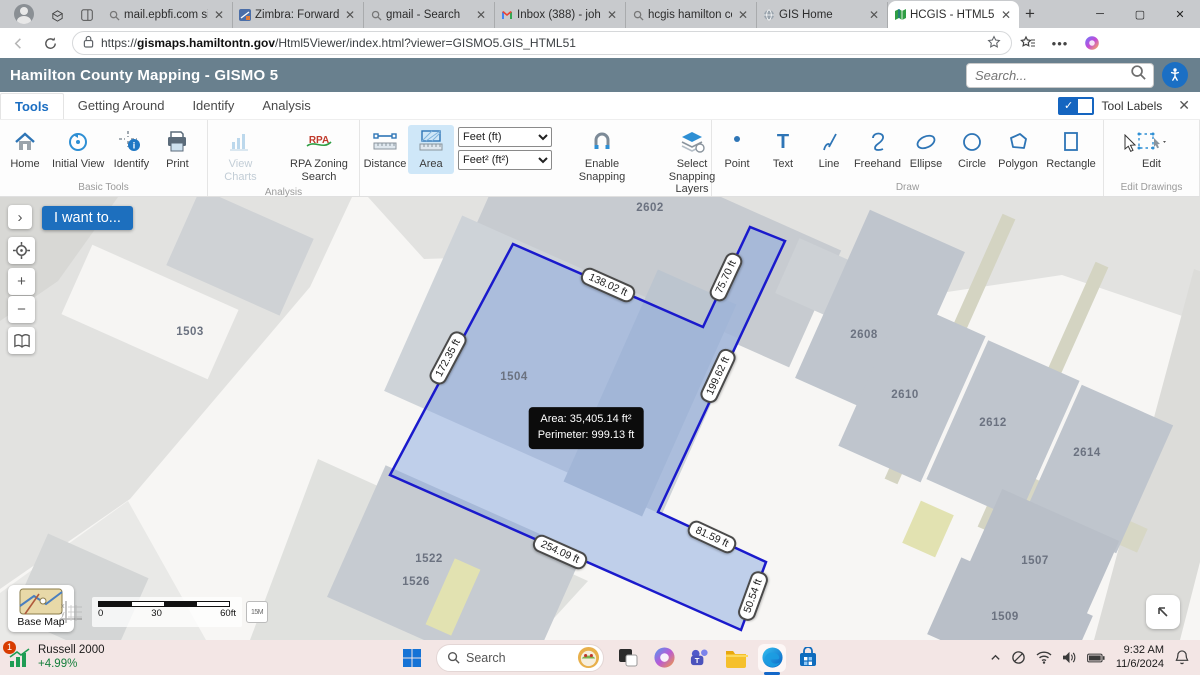  What do you see at coordinates (822, 15) in the screenshot?
I see `browser-tab-gis-home: GIS Home ✕` at bounding box center [822, 15].